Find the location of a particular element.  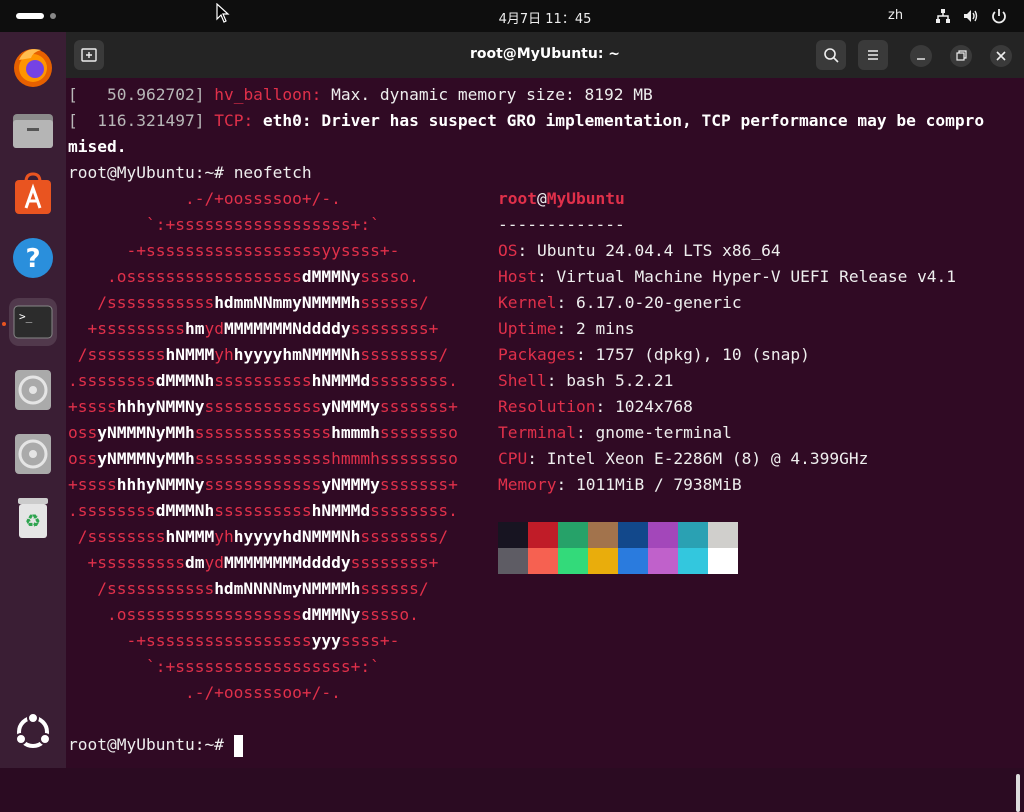

scrollbar is located at coordinates (1018, 793).